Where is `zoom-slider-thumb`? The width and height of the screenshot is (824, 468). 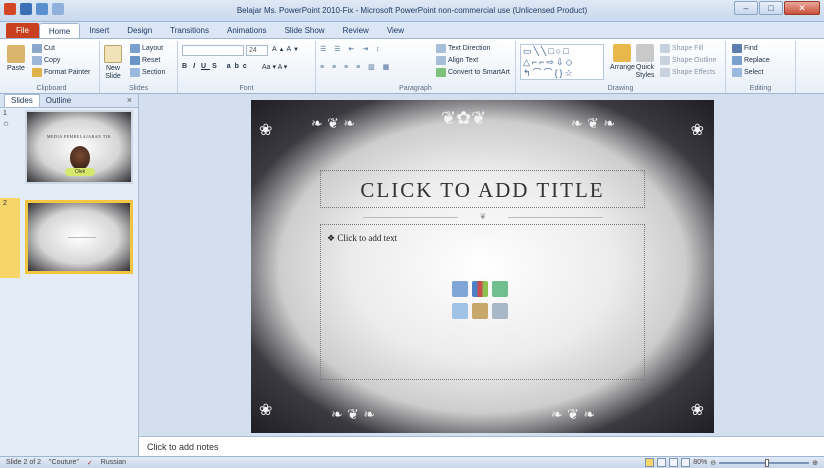
zoom-slider-thumb is located at coordinates (767, 462).